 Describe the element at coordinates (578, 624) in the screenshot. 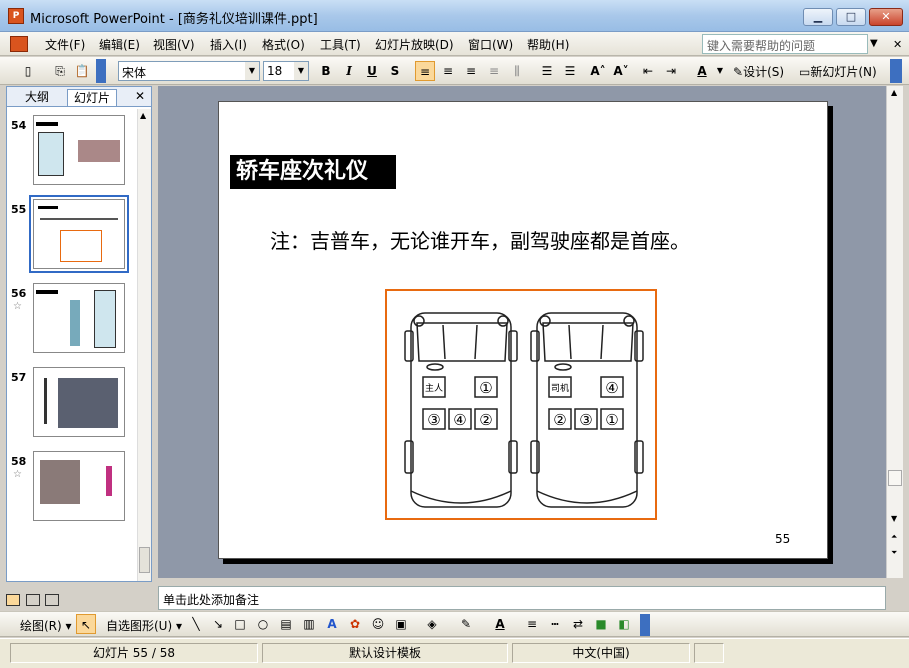

I see `arrow-style-icon: ⇄` at that location.